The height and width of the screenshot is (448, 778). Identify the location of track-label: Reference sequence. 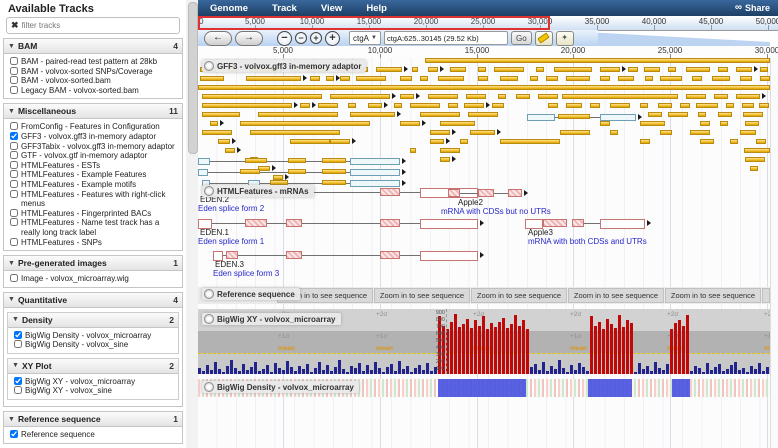
(251, 294).